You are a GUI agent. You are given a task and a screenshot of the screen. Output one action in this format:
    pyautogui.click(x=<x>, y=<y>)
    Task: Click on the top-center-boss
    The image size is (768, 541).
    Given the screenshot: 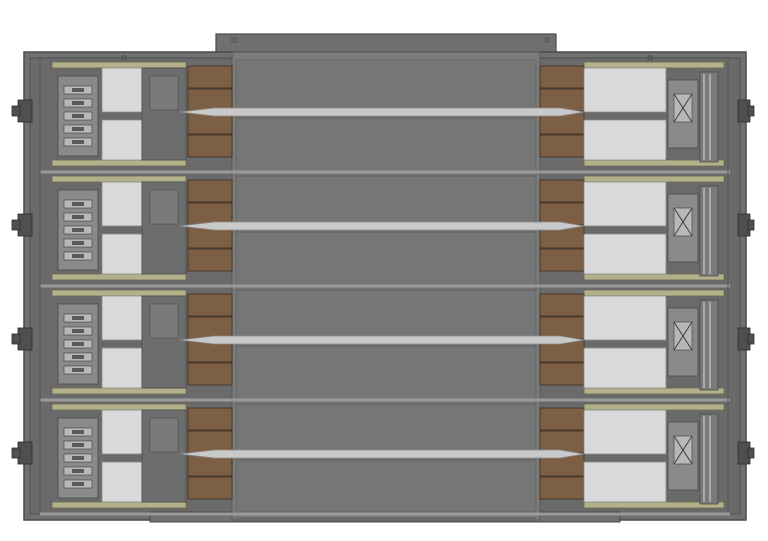 What is the action you would take?
    pyautogui.click(x=386, y=43)
    